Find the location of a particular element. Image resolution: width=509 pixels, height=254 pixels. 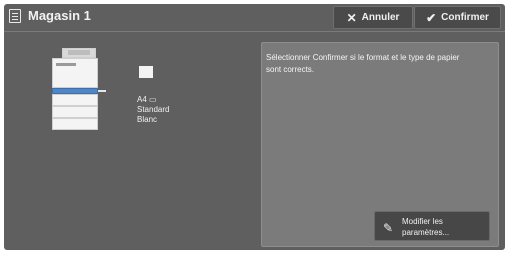

paper-icon is located at coordinates (146, 72).